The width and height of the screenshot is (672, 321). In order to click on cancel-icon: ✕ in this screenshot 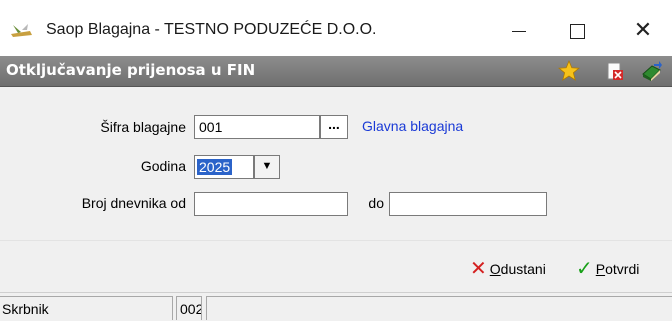, I will do `click(478, 269)`.